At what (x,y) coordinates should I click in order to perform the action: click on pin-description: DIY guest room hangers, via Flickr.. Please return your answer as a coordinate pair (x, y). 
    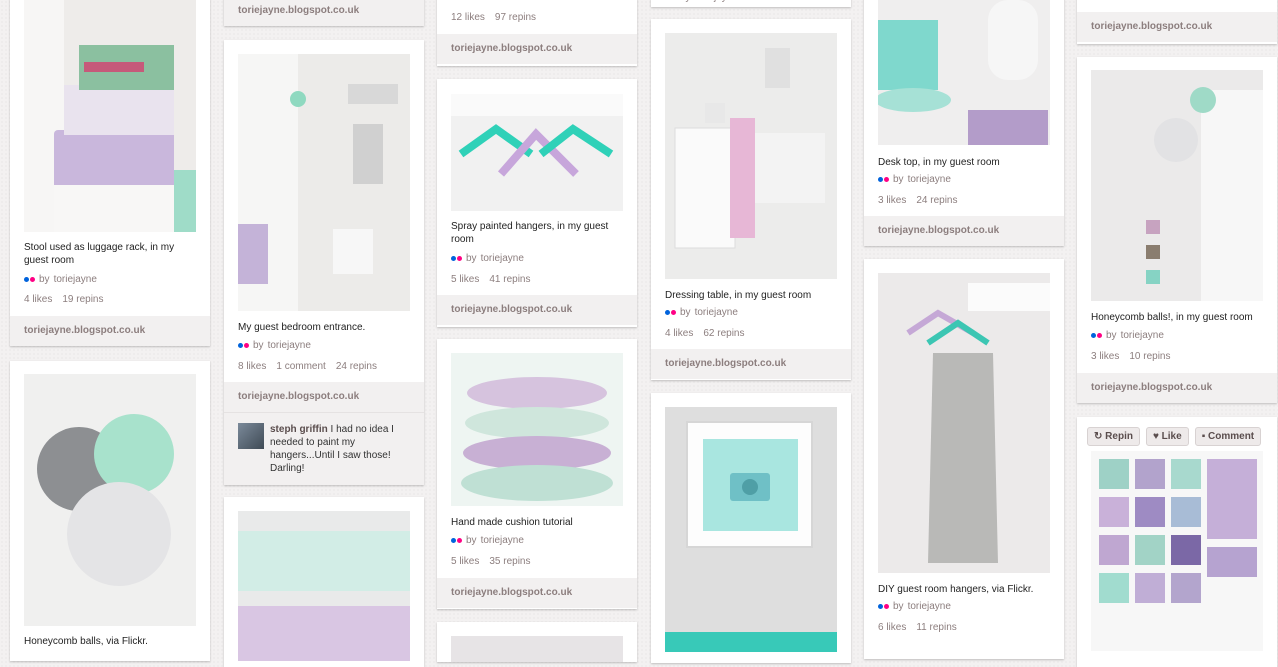
    Looking at the image, I should click on (956, 589).